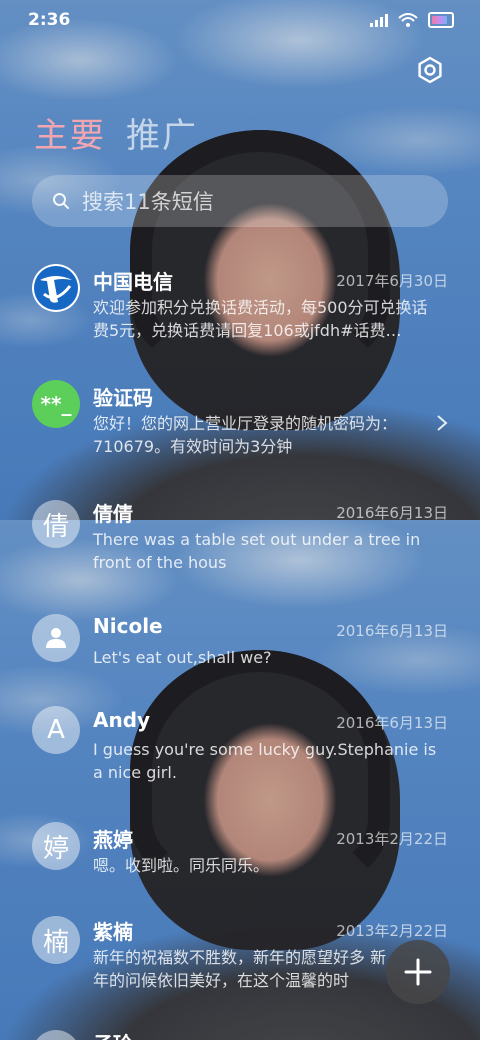 The image size is (480, 1040). Describe the element at coordinates (133, 282) in the screenshot. I see `contact-name: 中国电信` at that location.